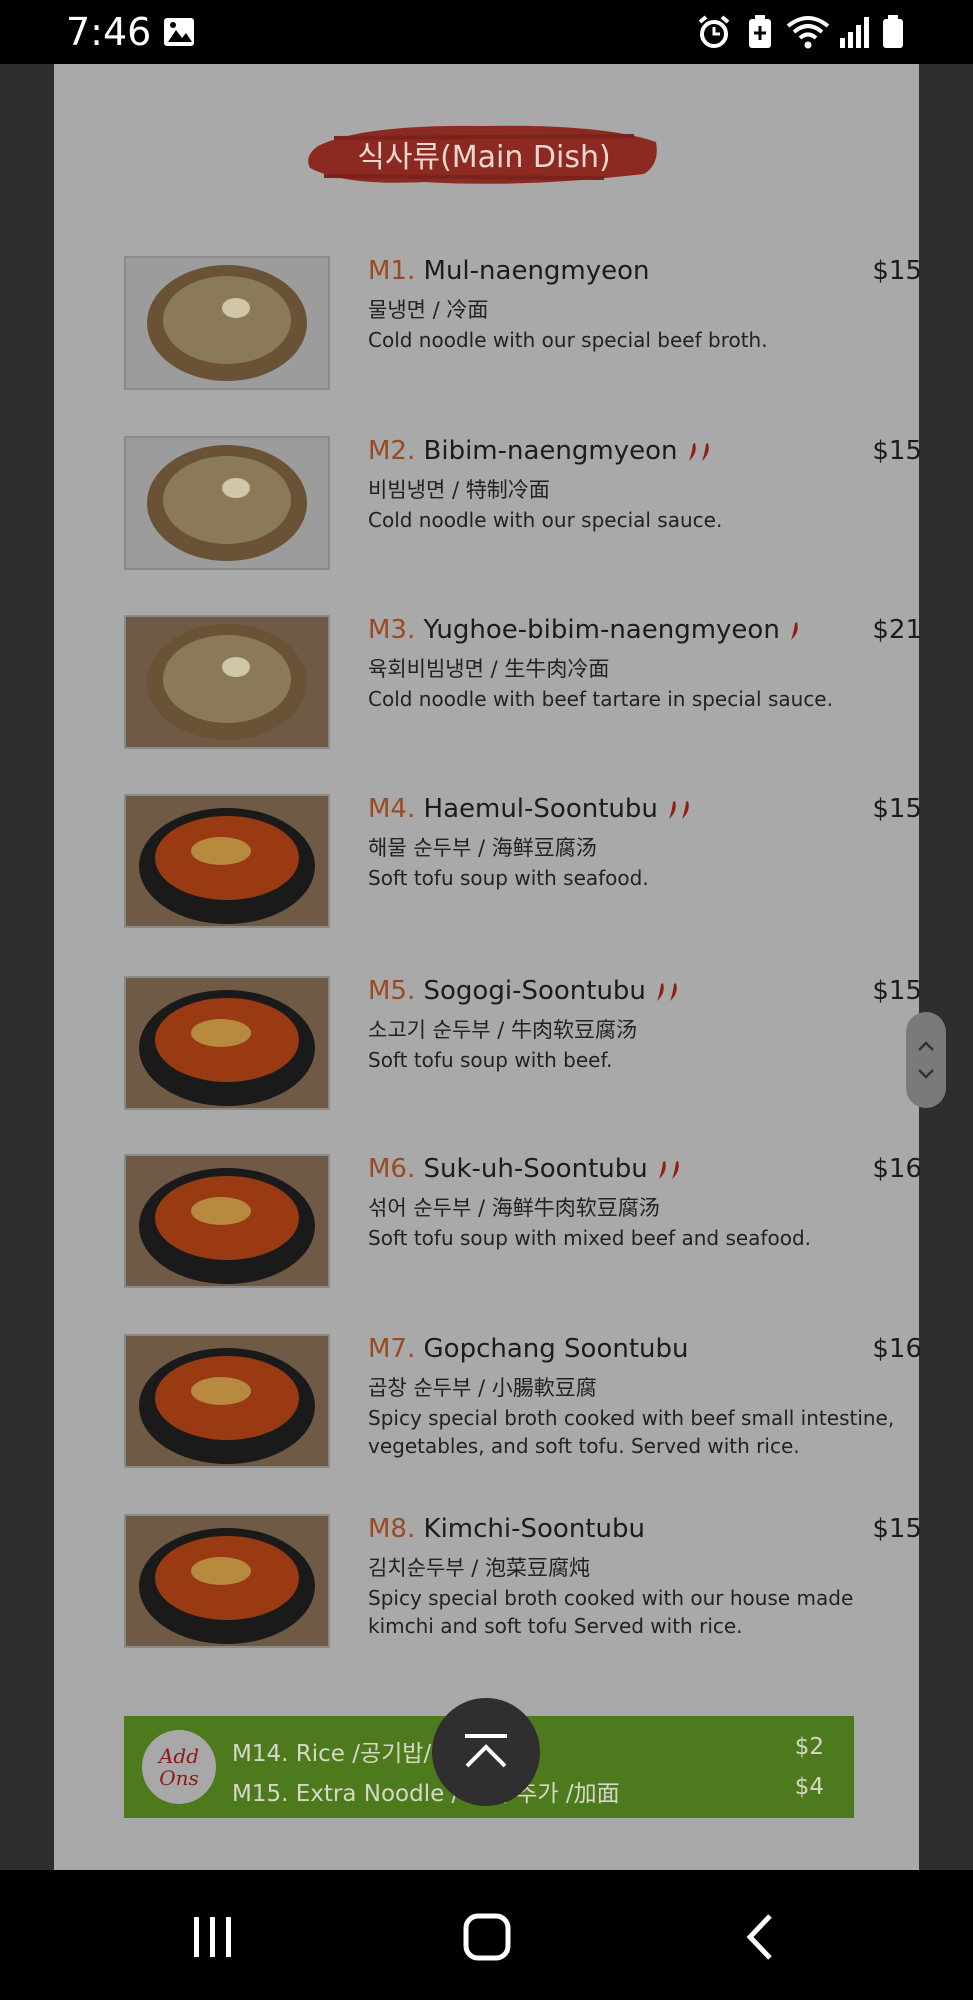  I want to click on menu-item-title: M2. Bibim-naengmyeon $15, so click(648, 455).